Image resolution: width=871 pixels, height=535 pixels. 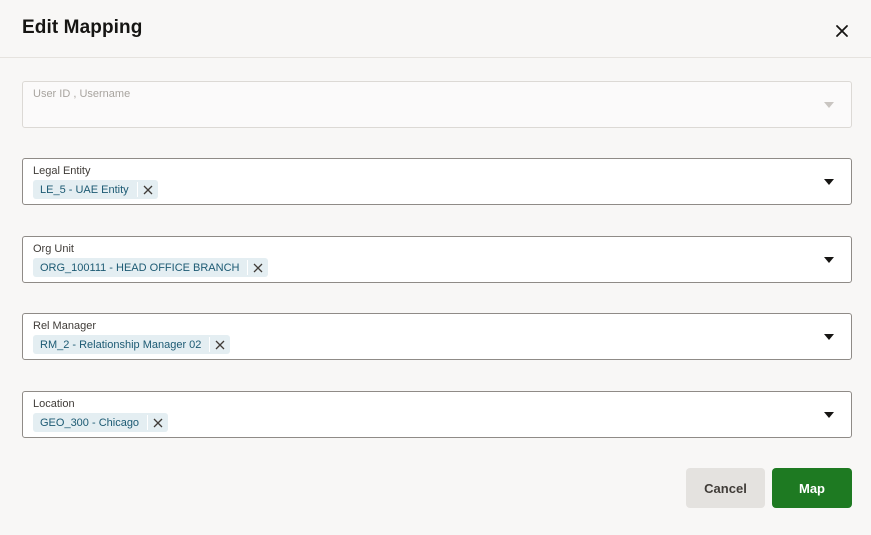 What do you see at coordinates (90, 422) in the screenshot?
I see `chip-label: GEO_300 - Chicago` at bounding box center [90, 422].